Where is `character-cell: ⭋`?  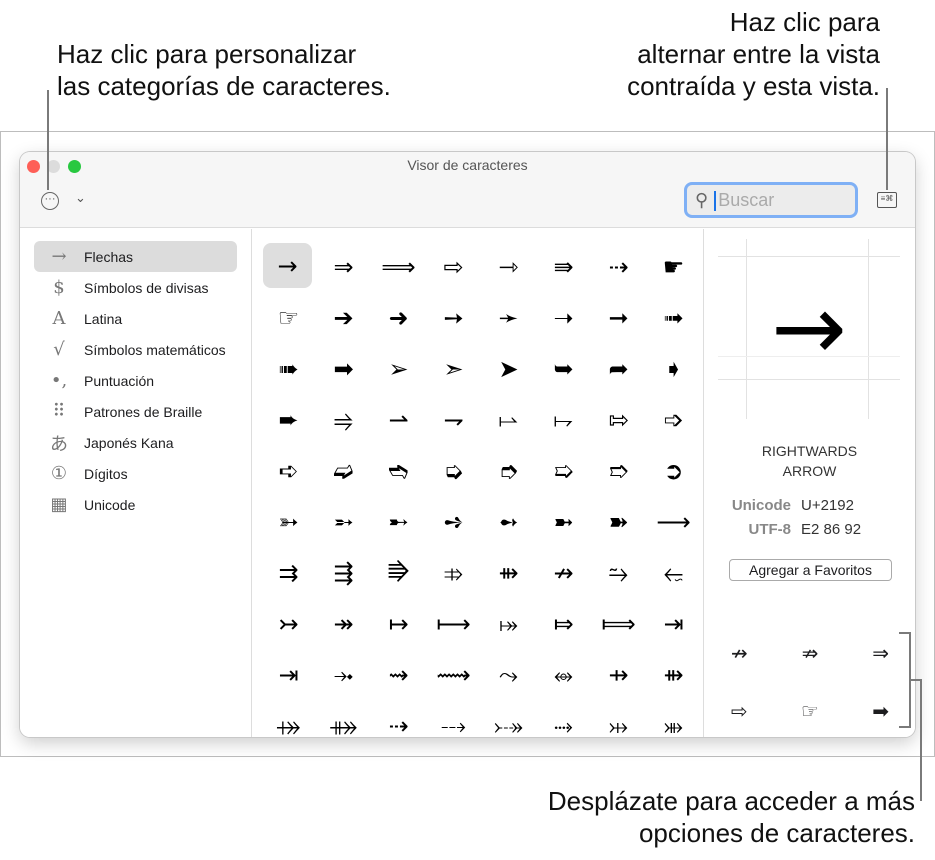
character-cell: ⭋ is located at coordinates (673, 572).